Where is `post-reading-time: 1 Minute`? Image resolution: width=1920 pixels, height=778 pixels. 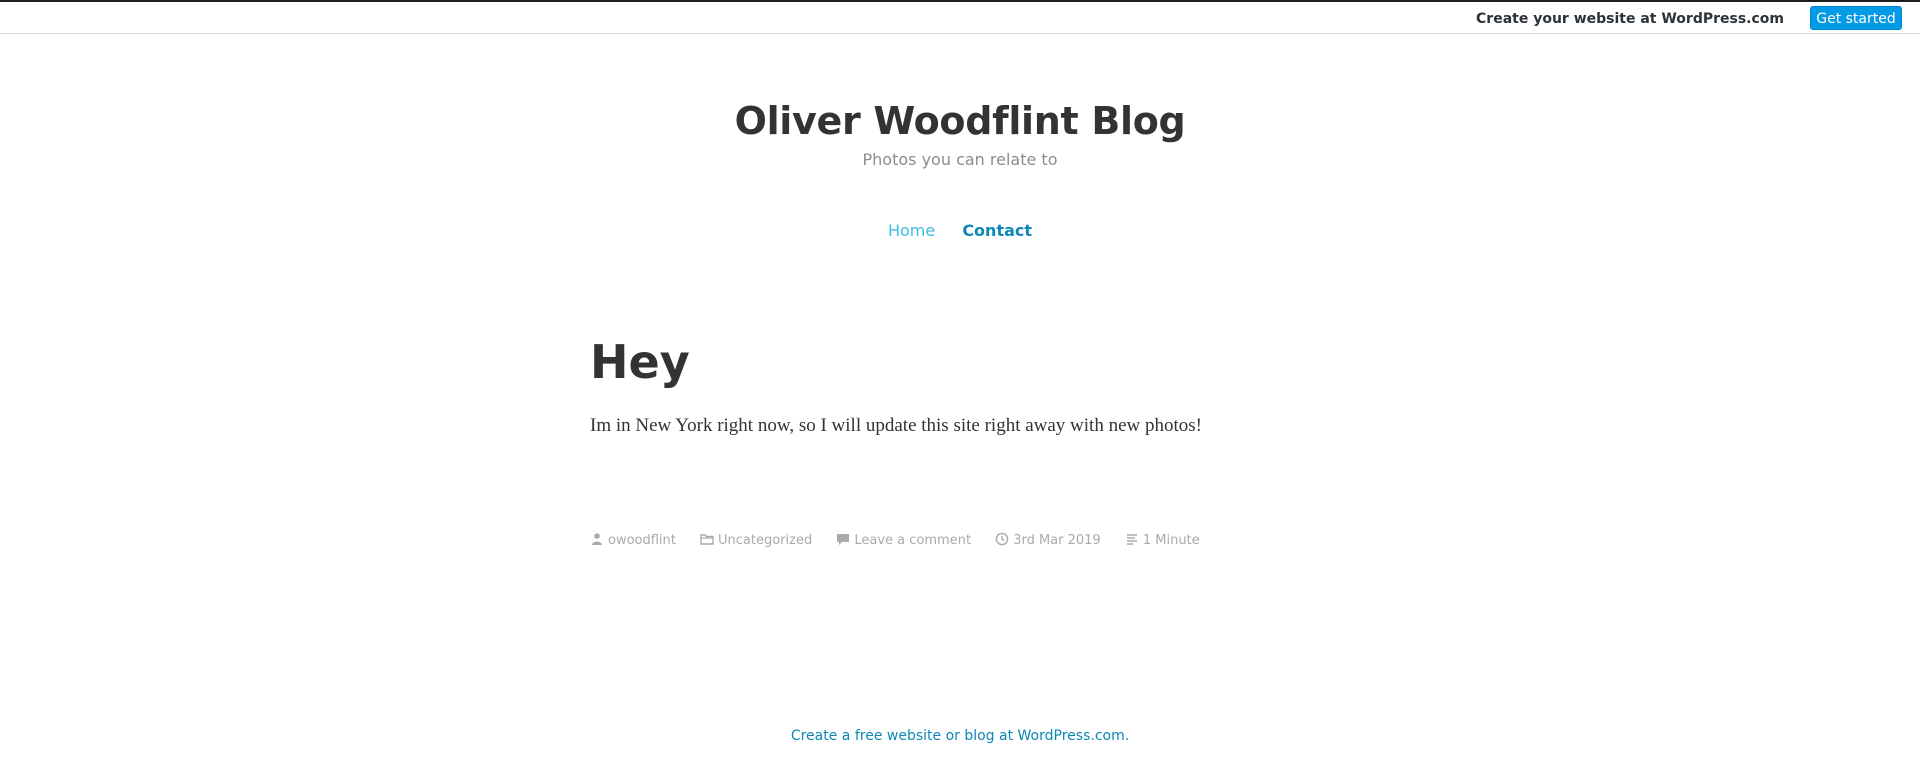
post-reading-time: 1 Minute is located at coordinates (1162, 541).